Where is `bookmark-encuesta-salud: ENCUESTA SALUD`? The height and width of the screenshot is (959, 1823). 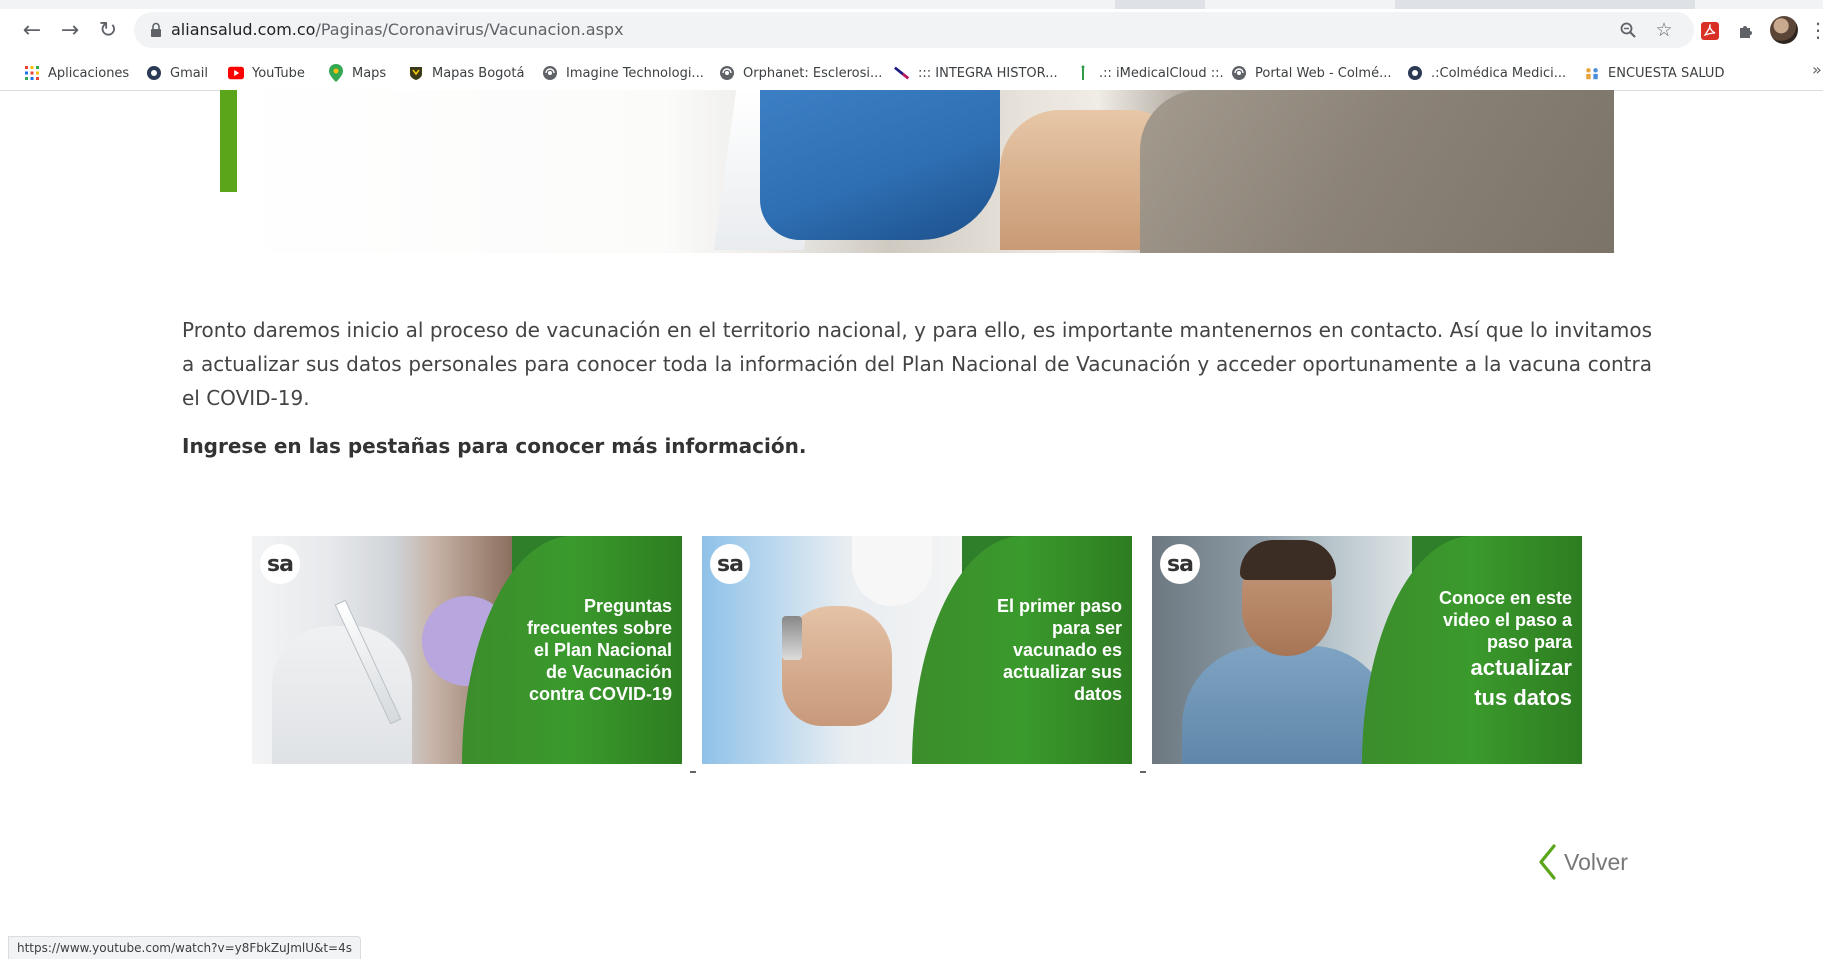 bookmark-encuesta-salud: ENCUESTA SALUD is located at coordinates (1654, 73).